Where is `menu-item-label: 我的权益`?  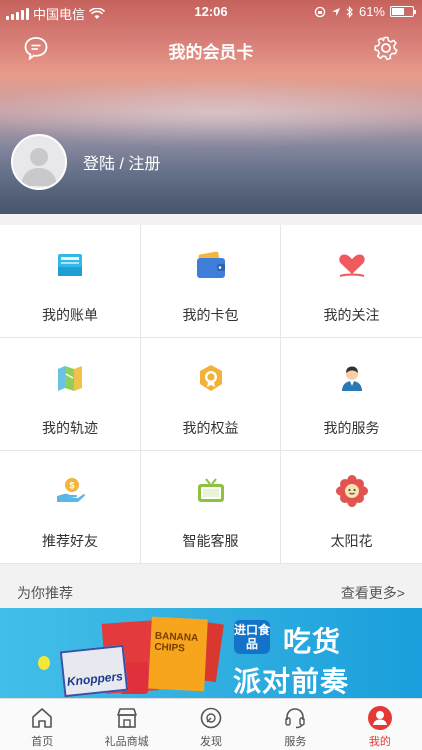
menu-item-label: 我的权益 is located at coordinates (210, 428).